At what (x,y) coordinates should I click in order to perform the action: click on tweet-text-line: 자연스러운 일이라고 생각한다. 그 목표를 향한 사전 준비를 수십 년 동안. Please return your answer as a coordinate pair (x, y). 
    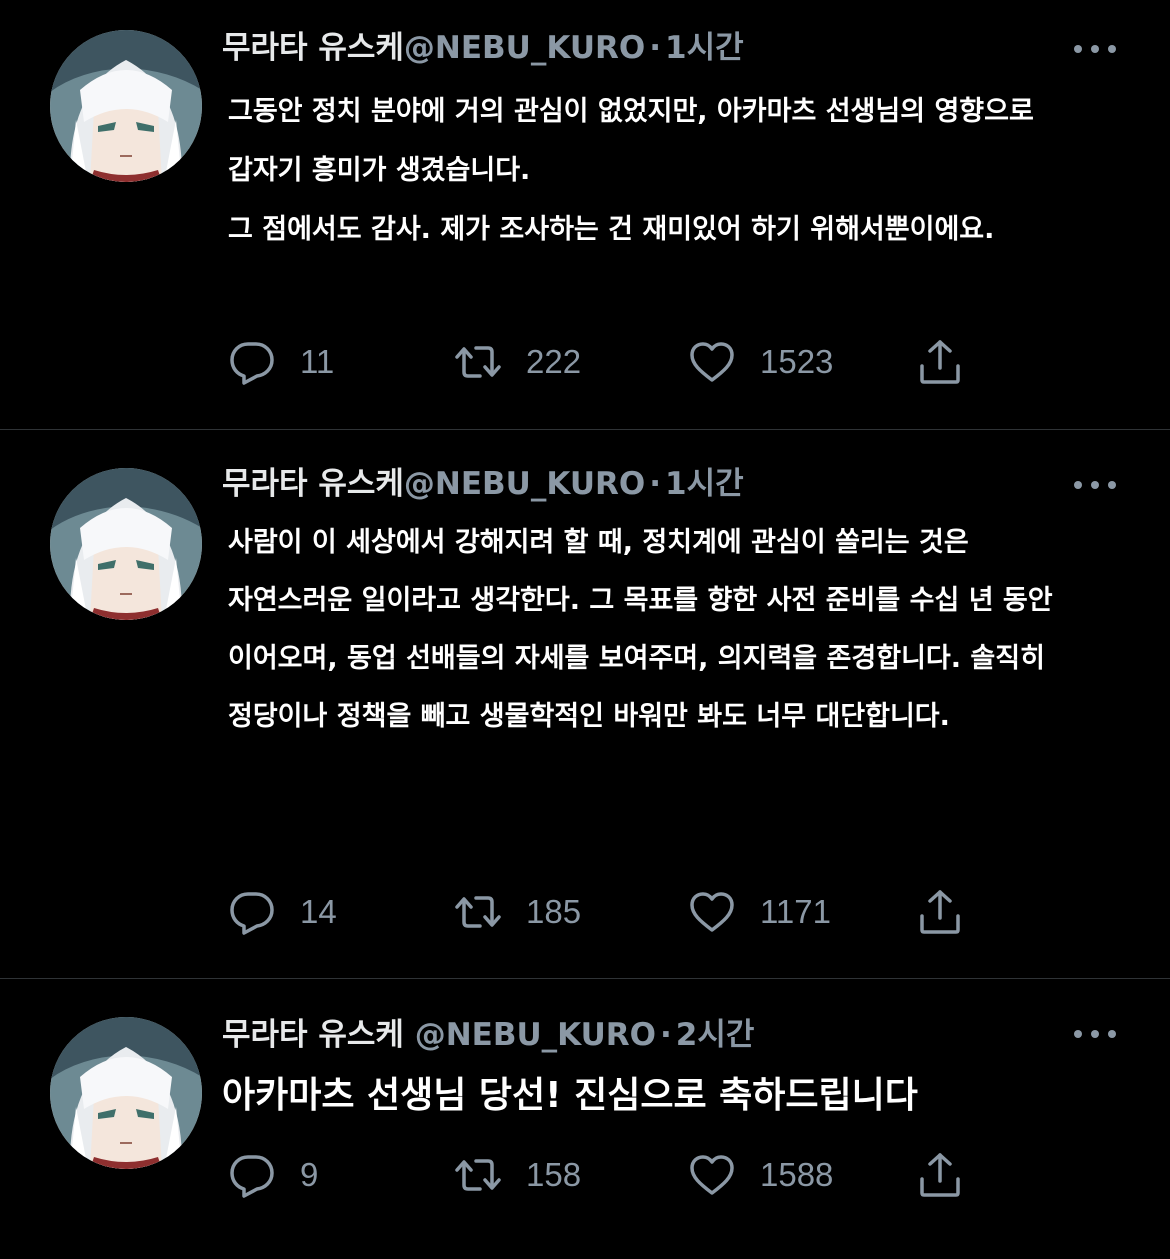
    Looking at the image, I should click on (640, 600).